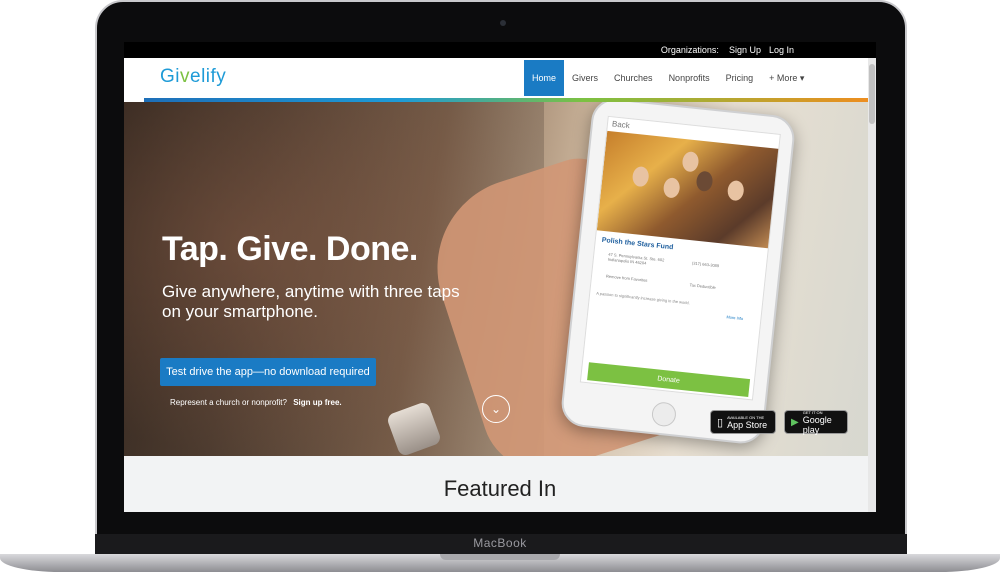 Image resolution: width=1000 pixels, height=580 pixels. I want to click on appstore-text: AVAILABLE ON THE App Store, so click(747, 422).